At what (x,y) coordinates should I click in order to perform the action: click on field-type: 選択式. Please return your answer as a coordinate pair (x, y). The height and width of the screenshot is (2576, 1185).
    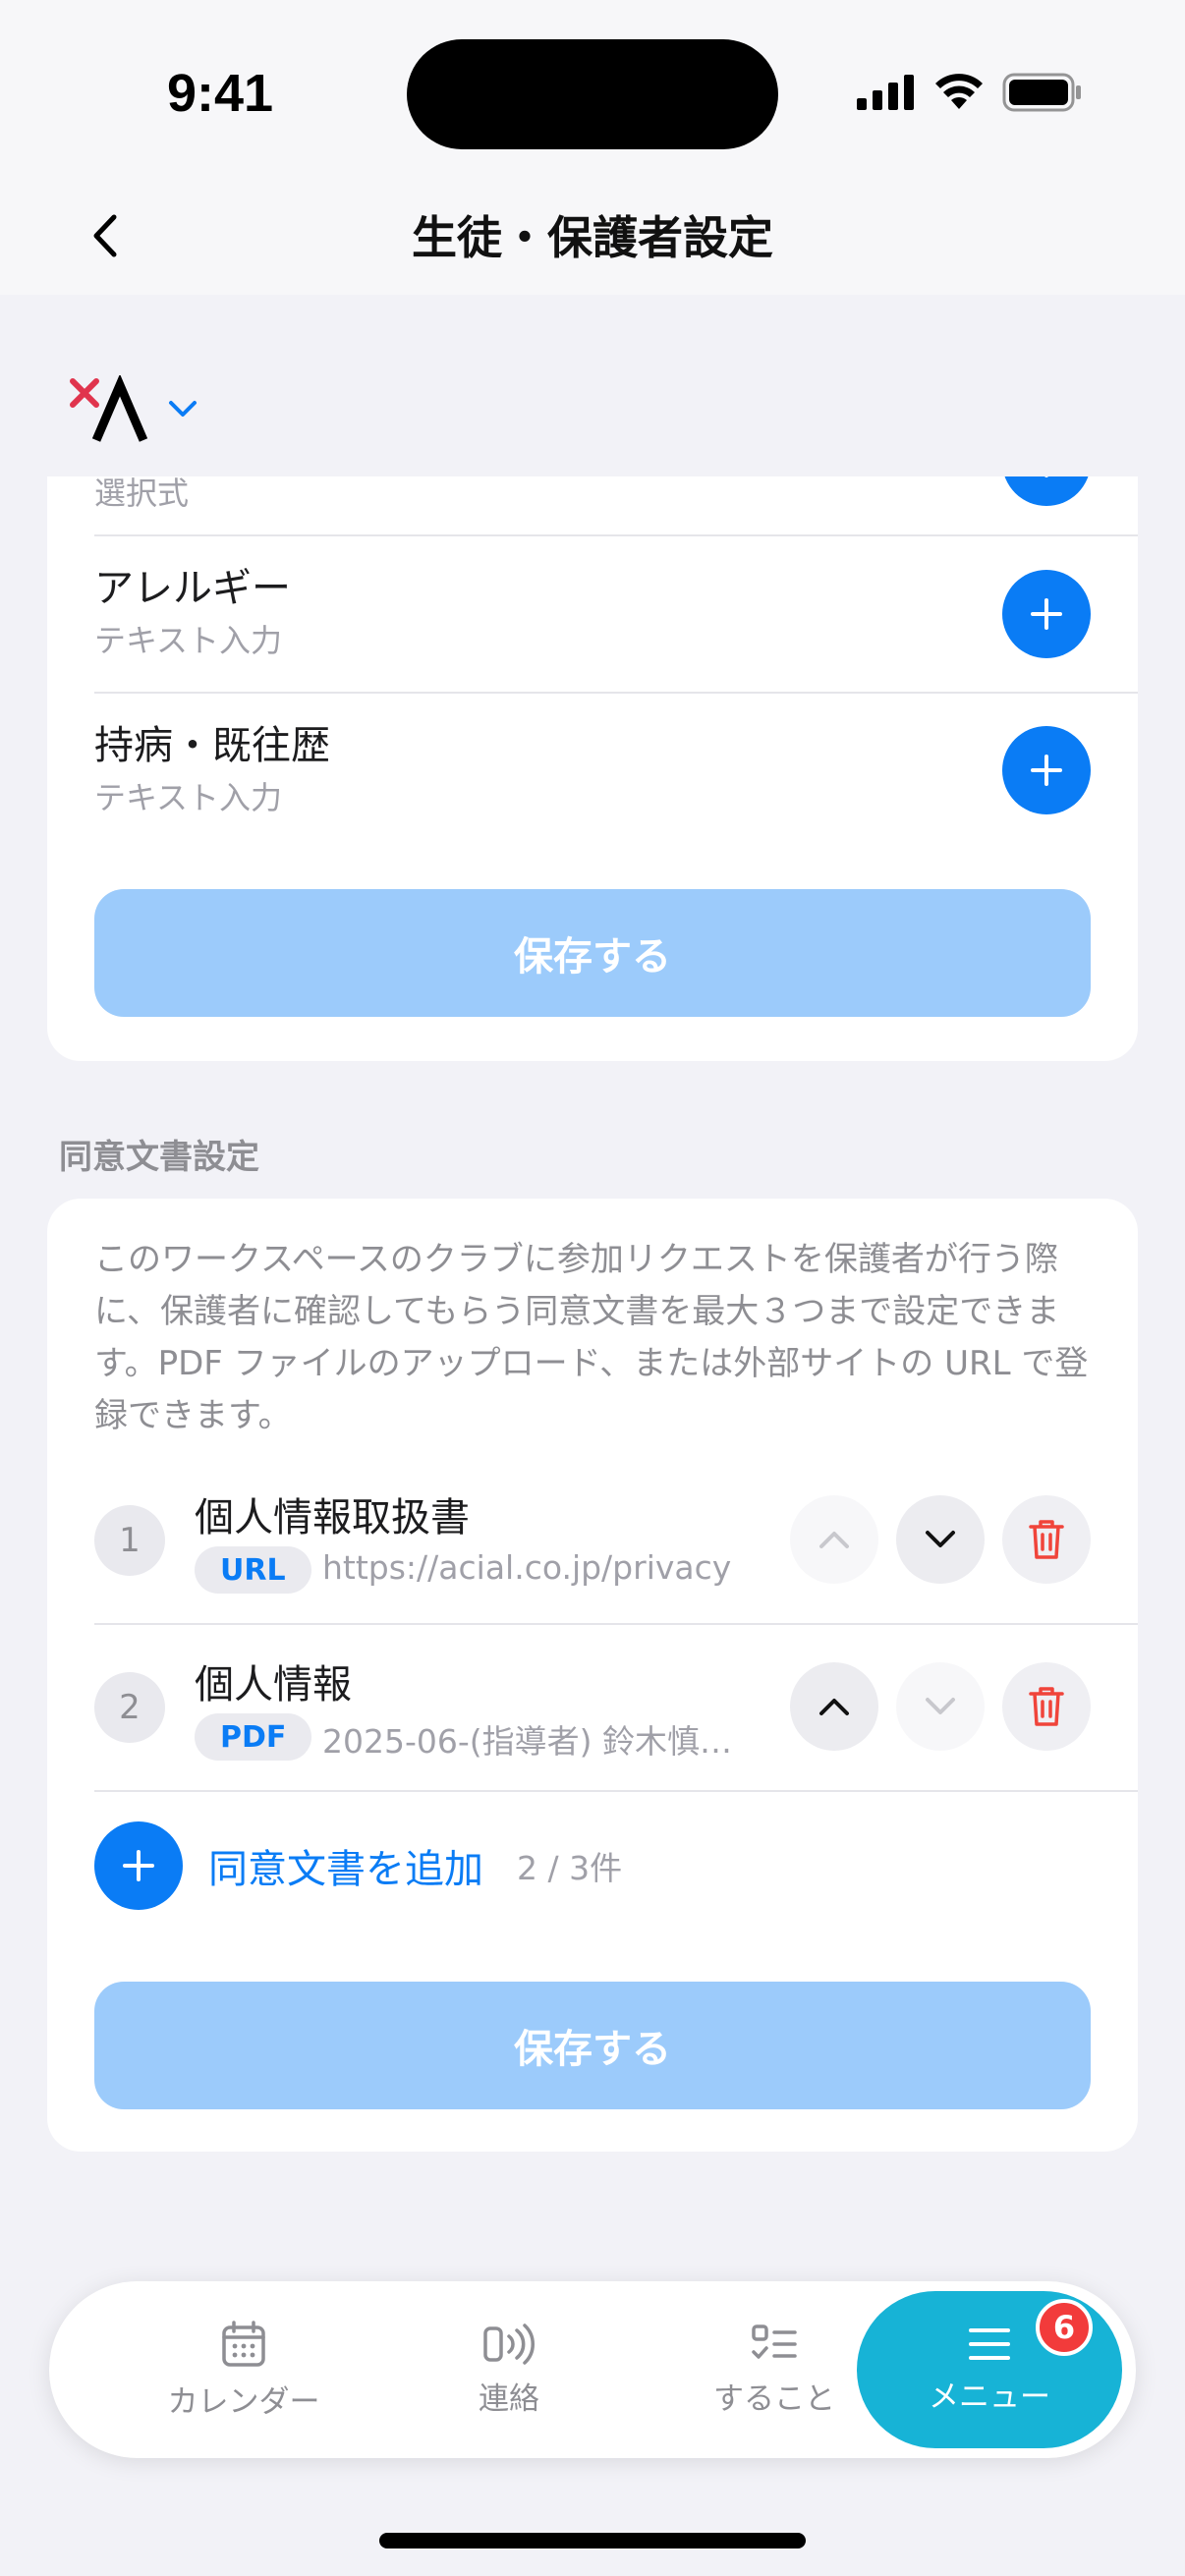
    Looking at the image, I should click on (142, 494).